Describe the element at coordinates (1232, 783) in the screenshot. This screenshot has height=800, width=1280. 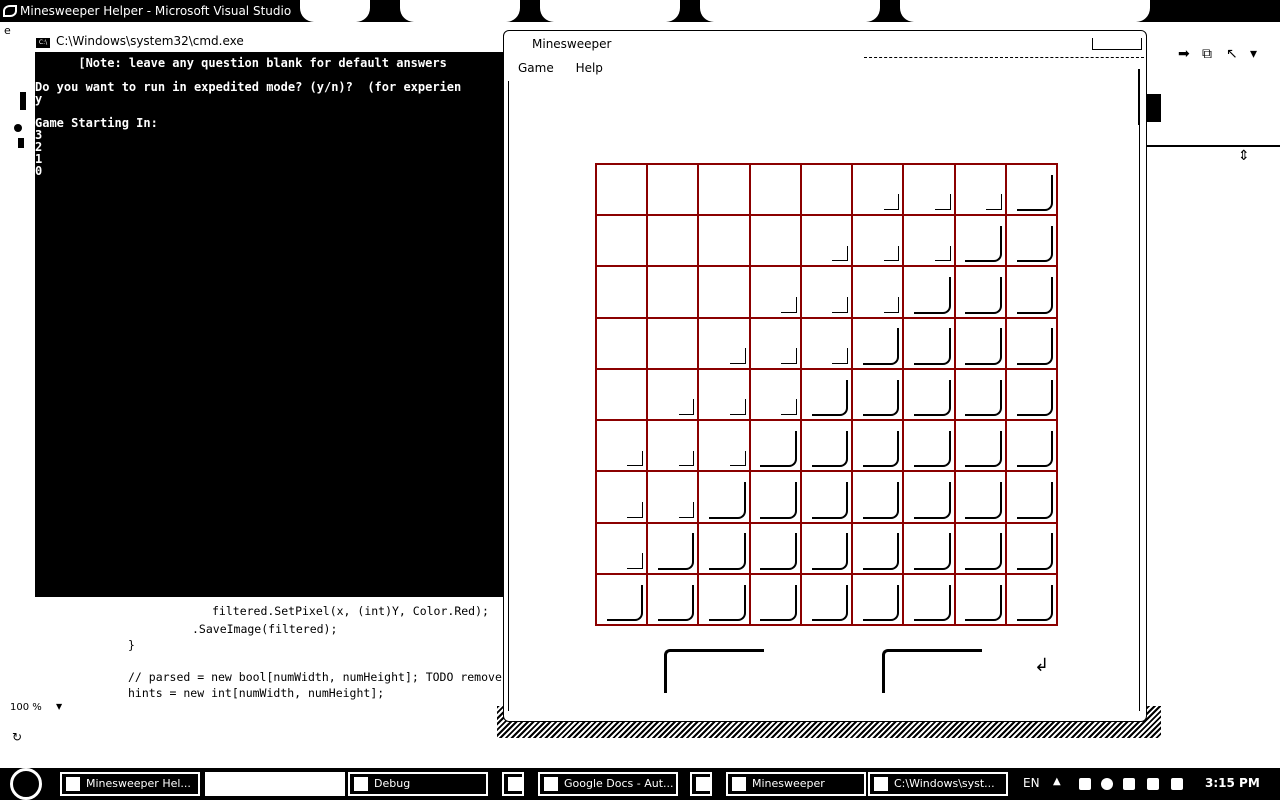
I see `clock: 3:15 PM` at that location.